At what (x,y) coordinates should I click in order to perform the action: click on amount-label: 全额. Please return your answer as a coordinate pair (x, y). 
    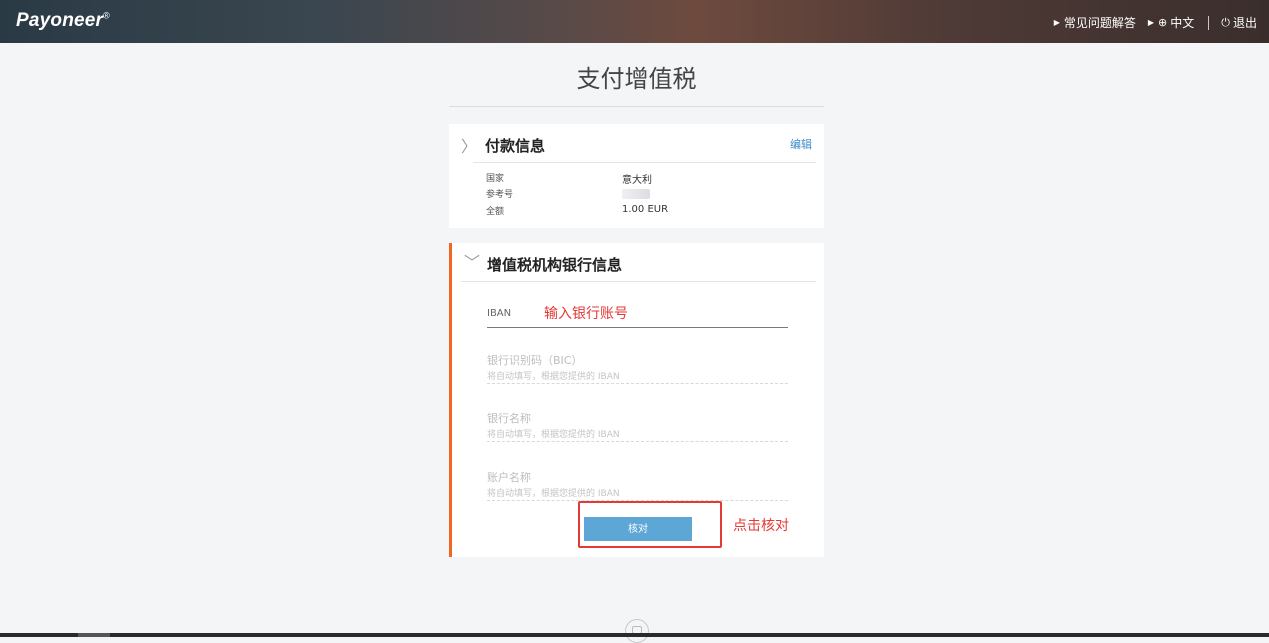
    Looking at the image, I should click on (495, 212).